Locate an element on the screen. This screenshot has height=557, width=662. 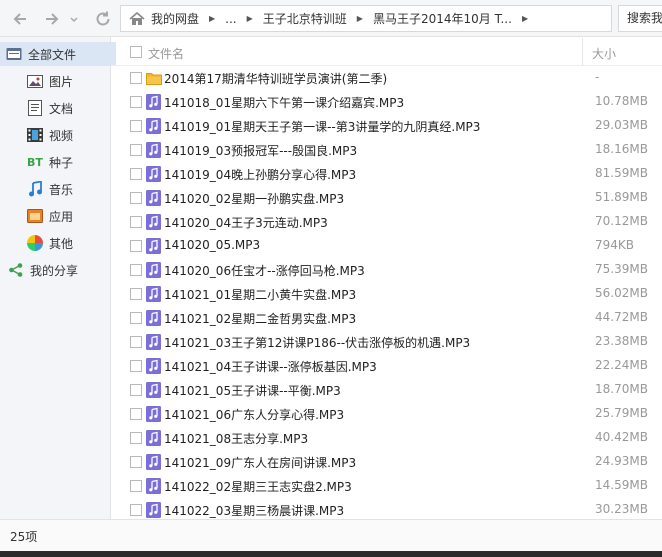
sidebar-item-all-files: 全部文件 is located at coordinates (58, 54).